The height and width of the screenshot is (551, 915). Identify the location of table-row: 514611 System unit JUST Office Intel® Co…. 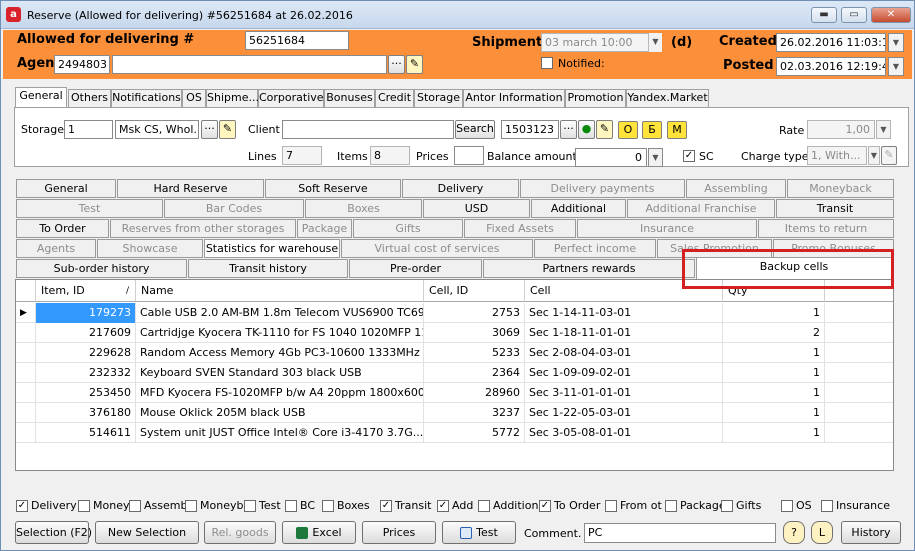
(454, 433).